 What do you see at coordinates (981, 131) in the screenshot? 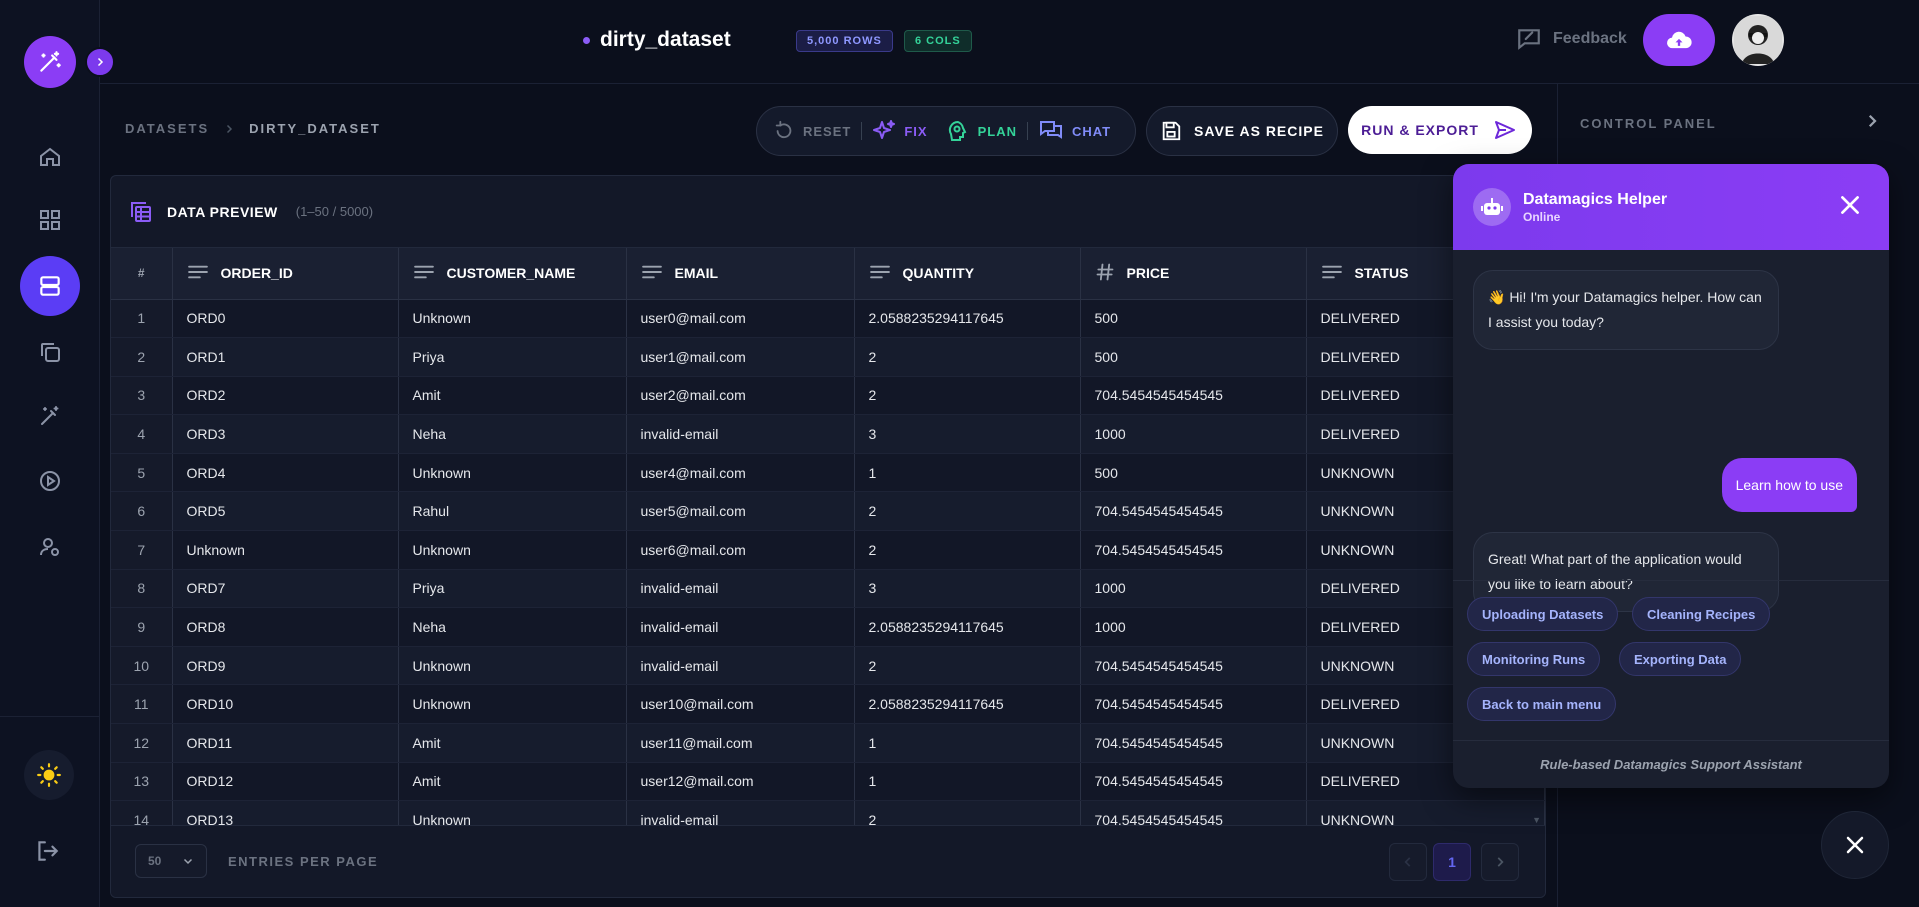
I see `plan-button: PLAN` at bounding box center [981, 131].